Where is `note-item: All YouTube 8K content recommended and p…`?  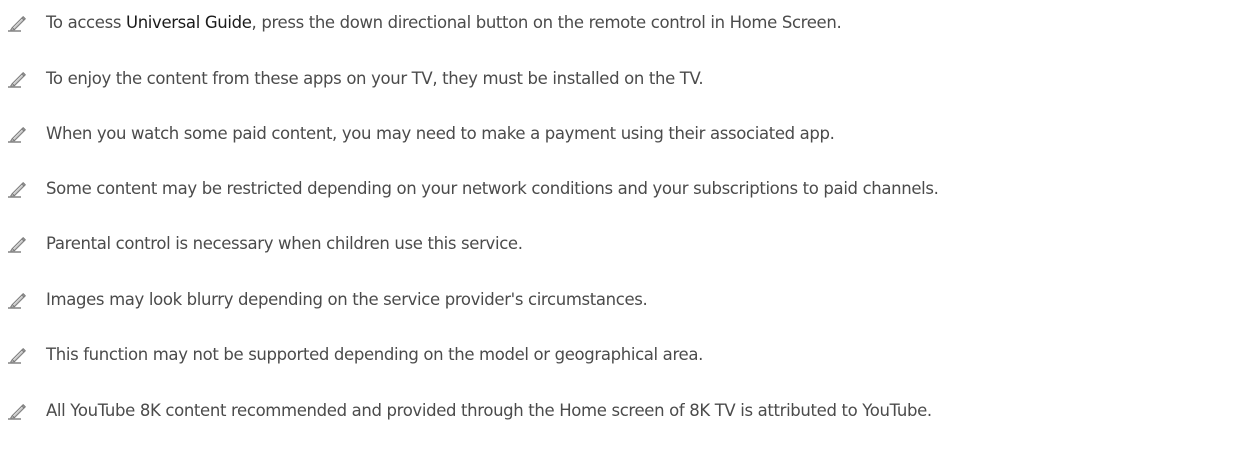 note-item: All YouTube 8K content recommended and p… is located at coordinates (617, 411).